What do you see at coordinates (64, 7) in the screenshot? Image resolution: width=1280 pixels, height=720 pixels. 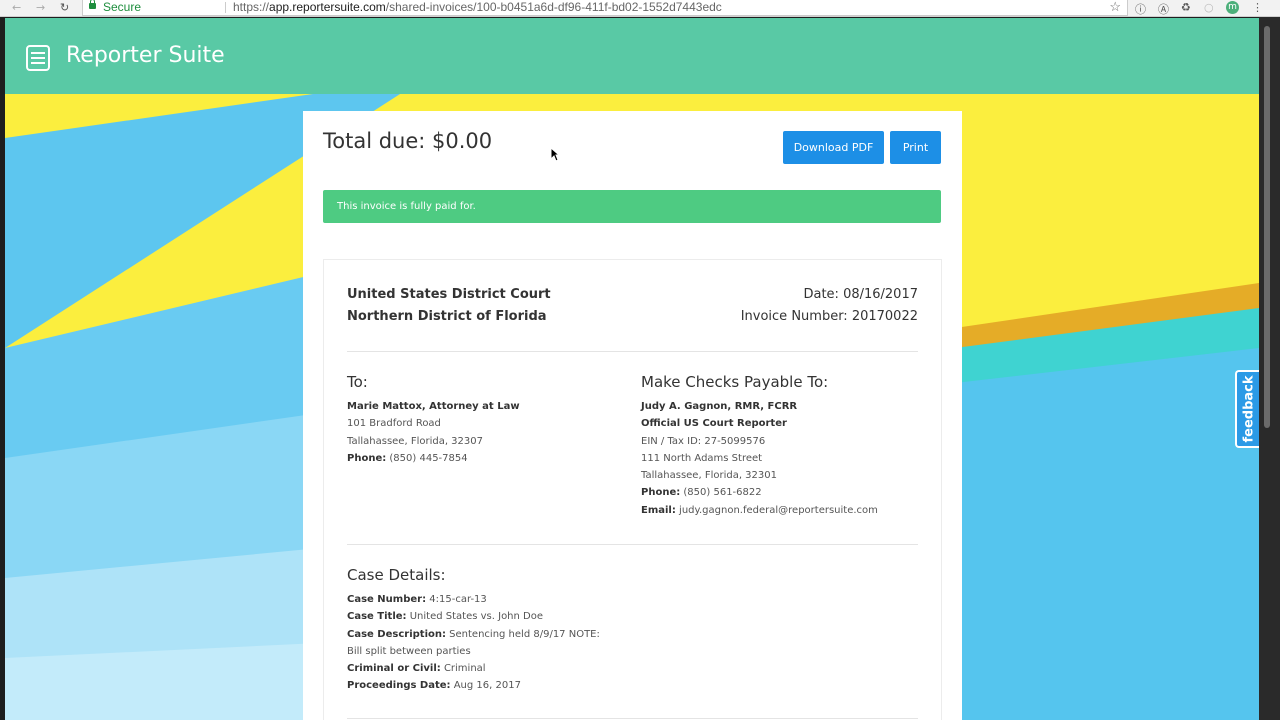 I see `reload-icon: ↻` at bounding box center [64, 7].